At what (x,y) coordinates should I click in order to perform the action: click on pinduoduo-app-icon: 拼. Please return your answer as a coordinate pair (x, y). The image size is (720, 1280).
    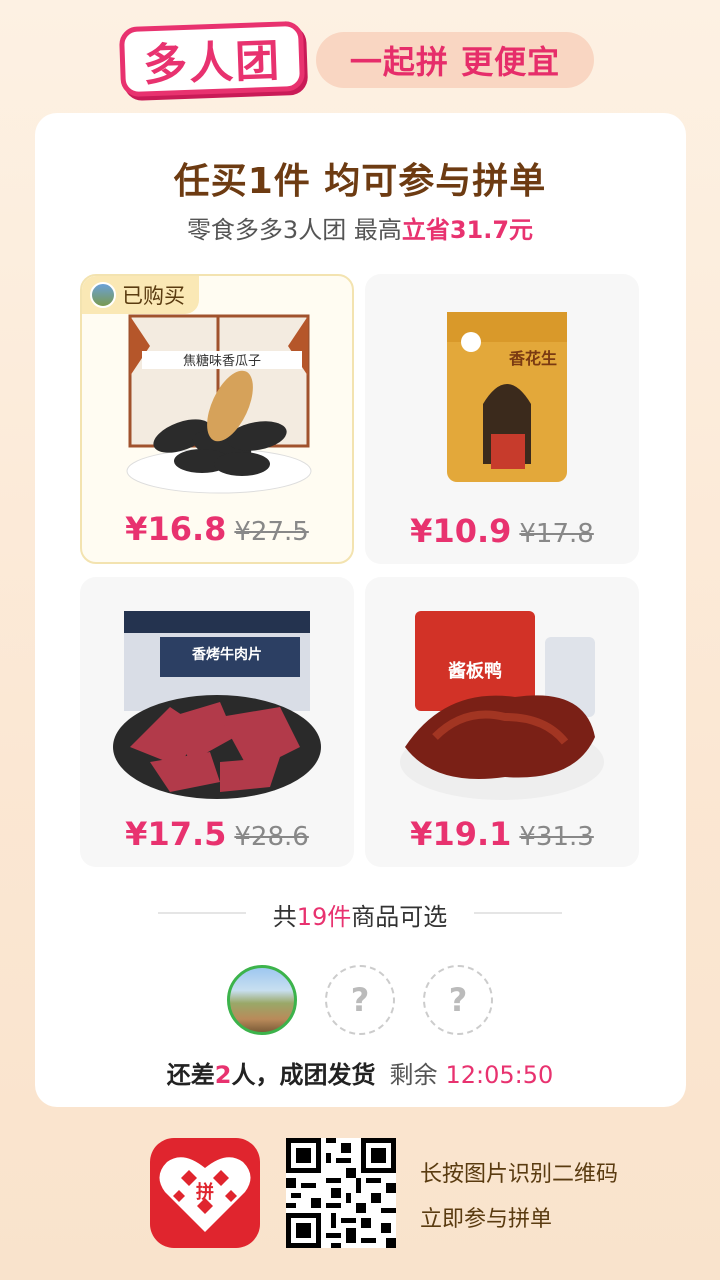
    Looking at the image, I should click on (205, 1193).